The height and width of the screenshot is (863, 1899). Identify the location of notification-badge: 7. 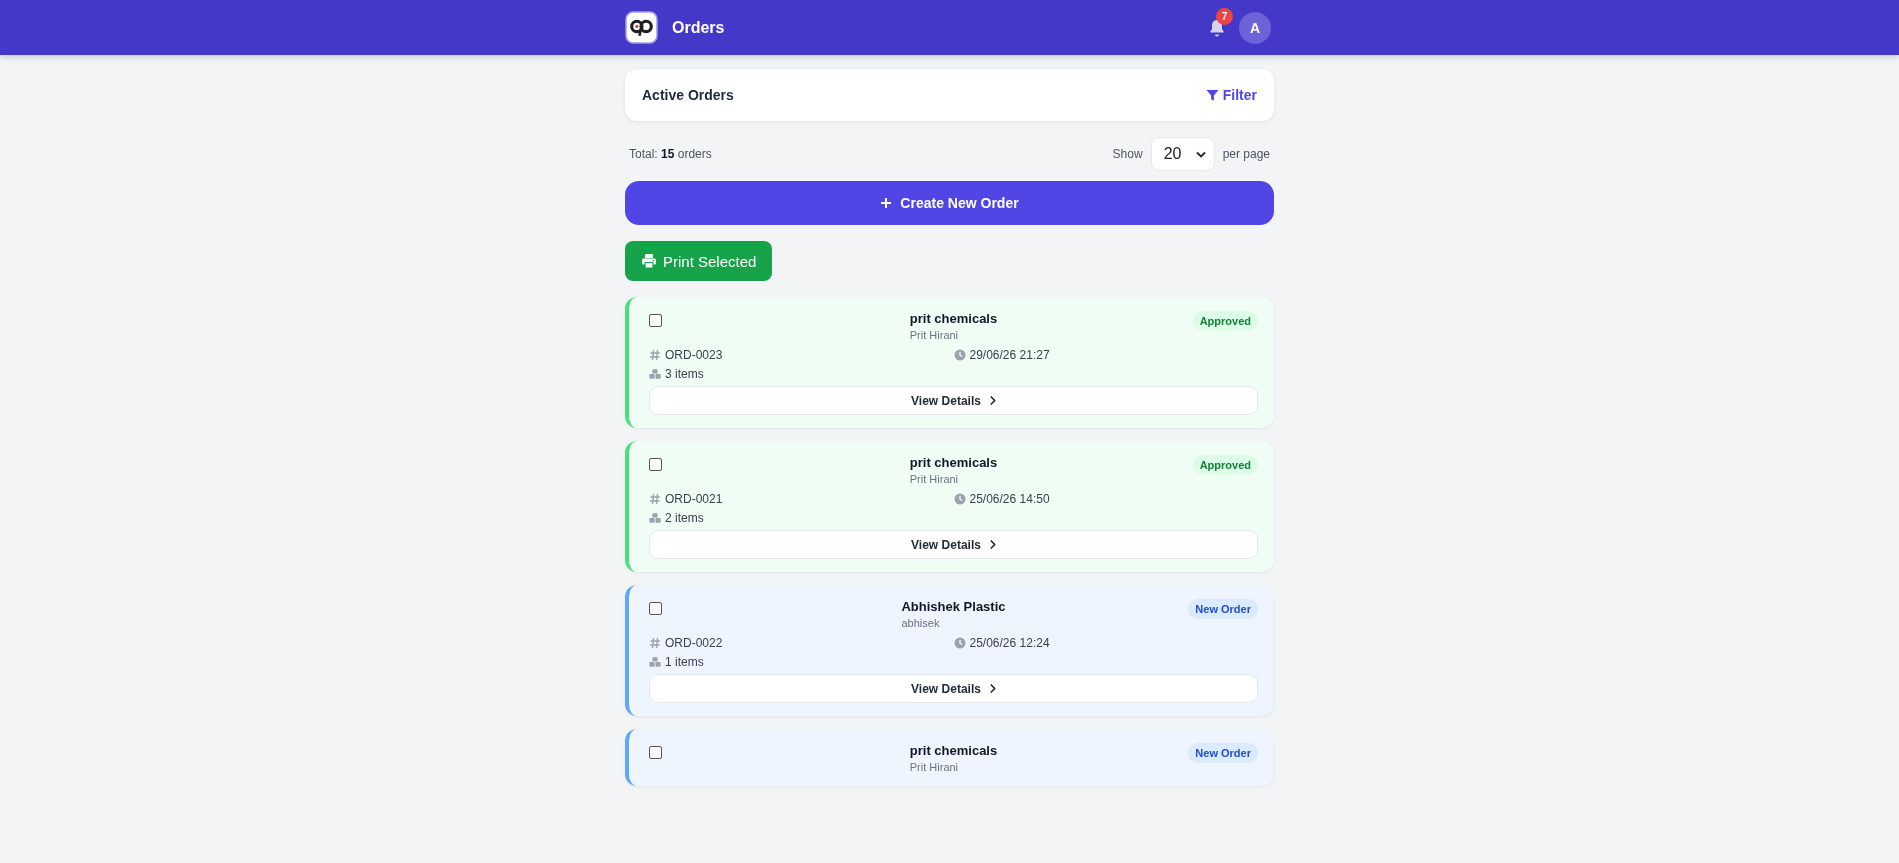
(1224, 16).